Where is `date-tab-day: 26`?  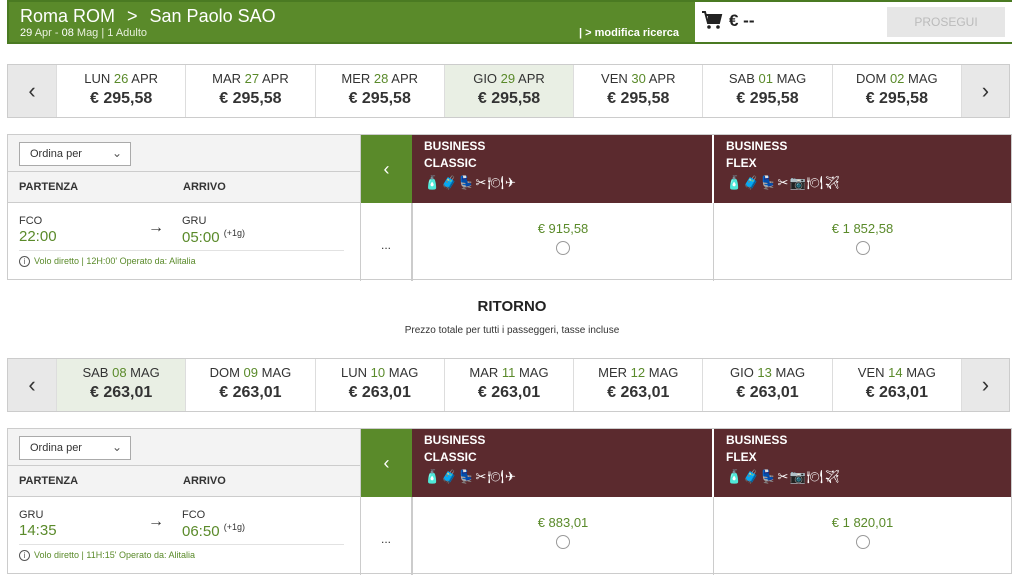 date-tab-day: 26 is located at coordinates (121, 78).